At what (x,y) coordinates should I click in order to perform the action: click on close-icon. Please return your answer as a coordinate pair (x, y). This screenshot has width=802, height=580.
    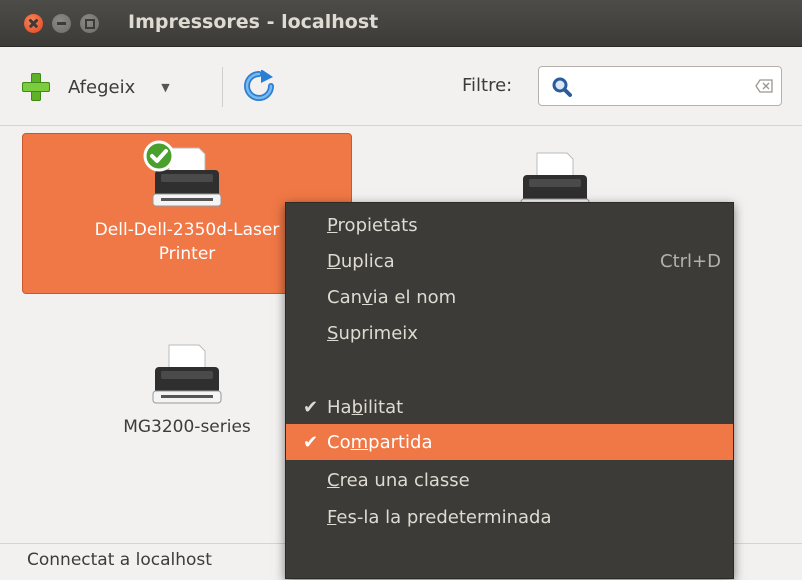
    Looking at the image, I should click on (33, 23).